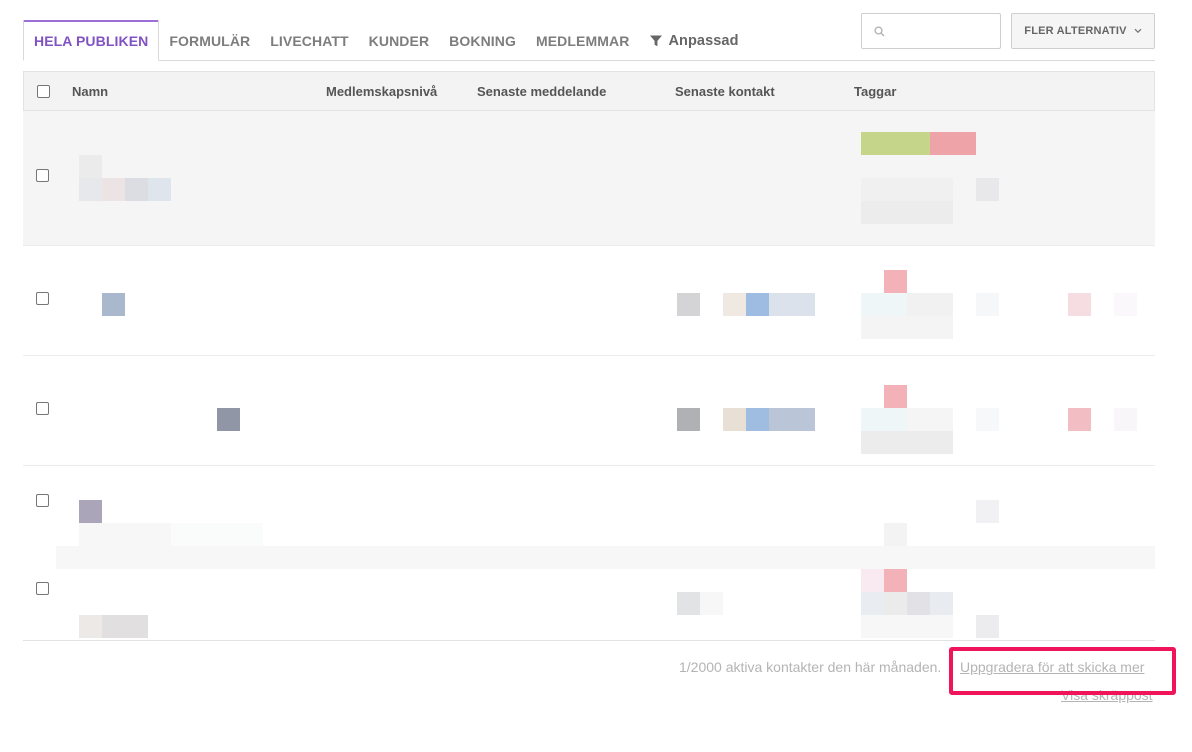 This screenshot has height=752, width=1192. I want to click on column-membership-level: Medlemskapsnivå, so click(381, 91).